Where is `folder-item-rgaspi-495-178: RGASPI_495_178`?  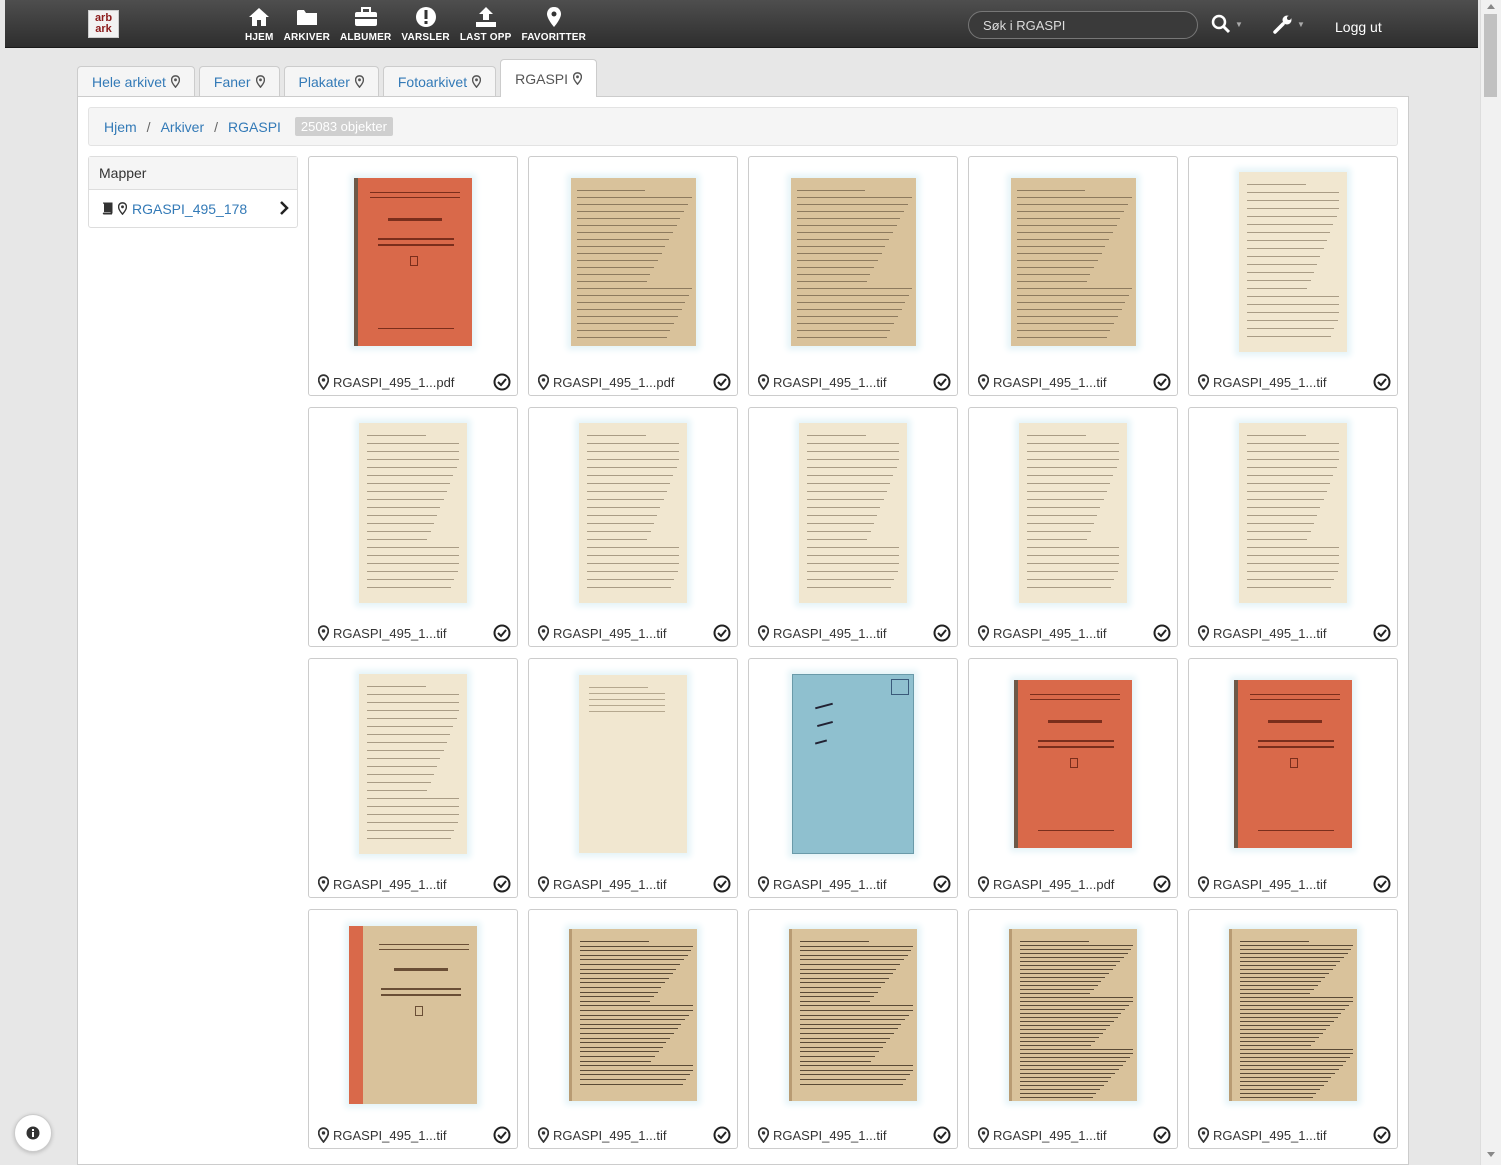
folder-item-rgaspi-495-178: RGASPI_495_178 is located at coordinates (193, 208).